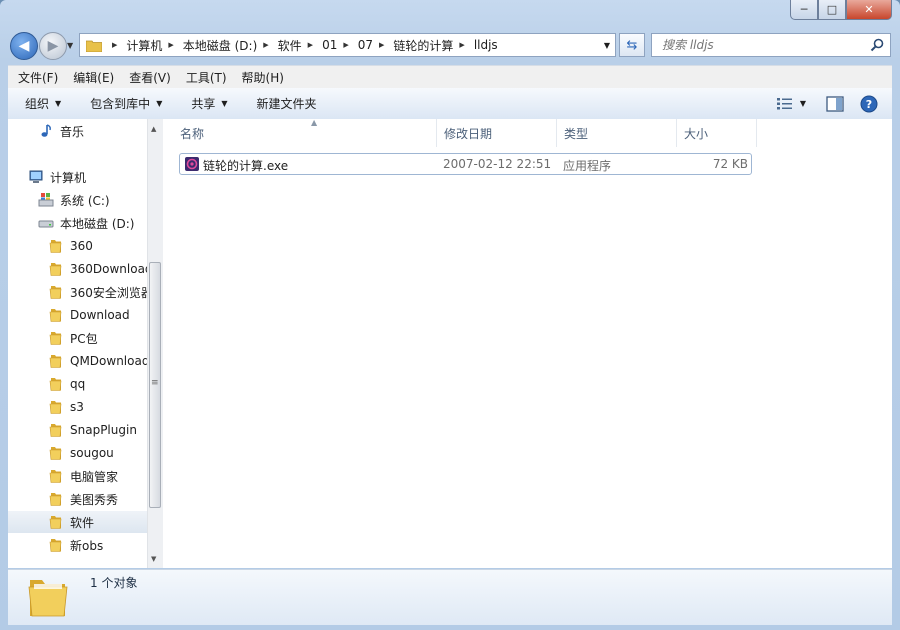 Image resolution: width=900 pixels, height=630 pixels. What do you see at coordinates (147, 77) in the screenshot?
I see `menu-view: 查看(V)` at bounding box center [147, 77].